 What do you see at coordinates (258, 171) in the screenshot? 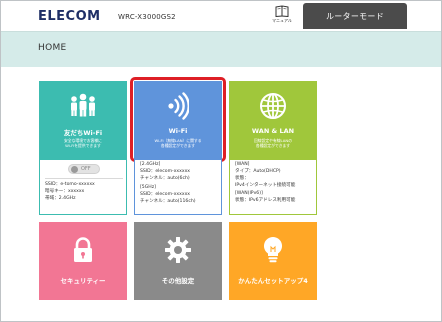
I see `wan-type: タイプ：Auto(DHCP)` at bounding box center [258, 171].